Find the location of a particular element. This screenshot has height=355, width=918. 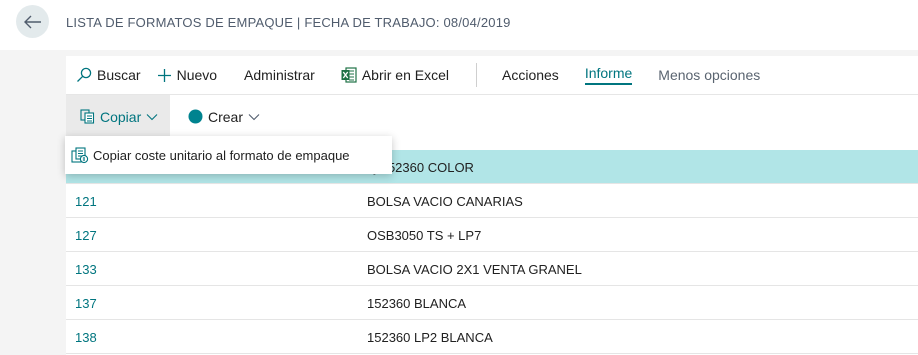

row-code: 133 is located at coordinates (86, 269).